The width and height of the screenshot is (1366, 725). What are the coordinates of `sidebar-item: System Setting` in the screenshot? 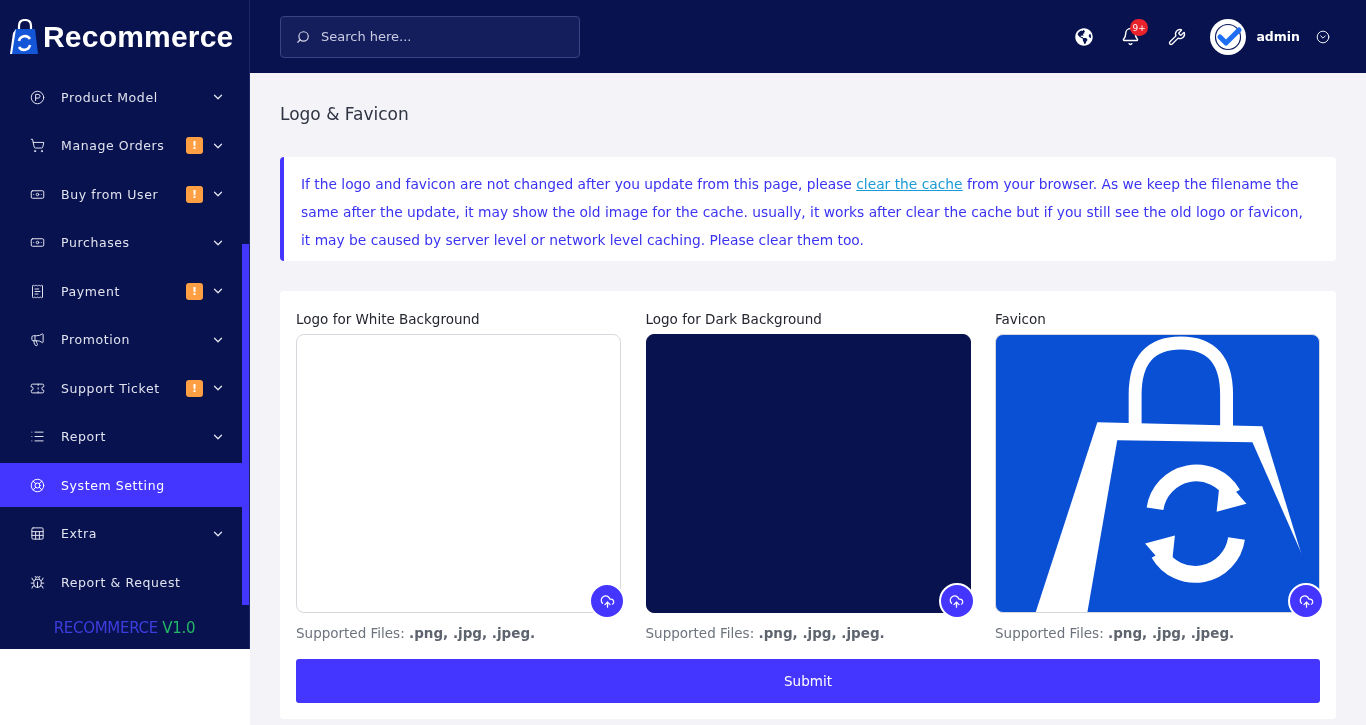 It's located at (121, 485).